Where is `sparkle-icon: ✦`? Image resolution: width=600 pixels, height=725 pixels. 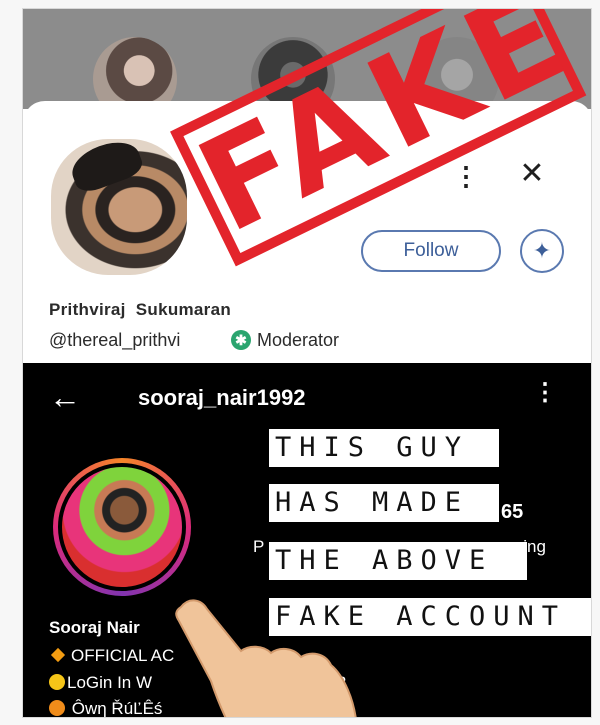
sparkle-icon: ✦ is located at coordinates (542, 251).